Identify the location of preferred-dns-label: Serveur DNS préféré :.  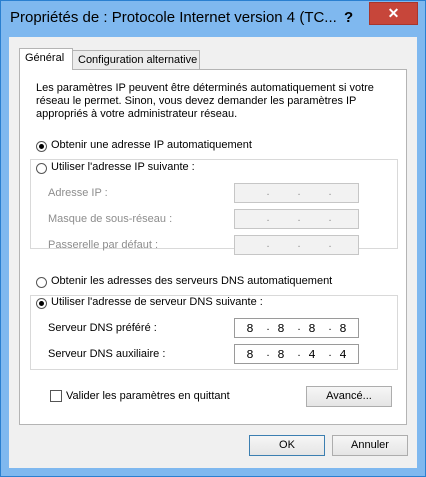
(102, 328).